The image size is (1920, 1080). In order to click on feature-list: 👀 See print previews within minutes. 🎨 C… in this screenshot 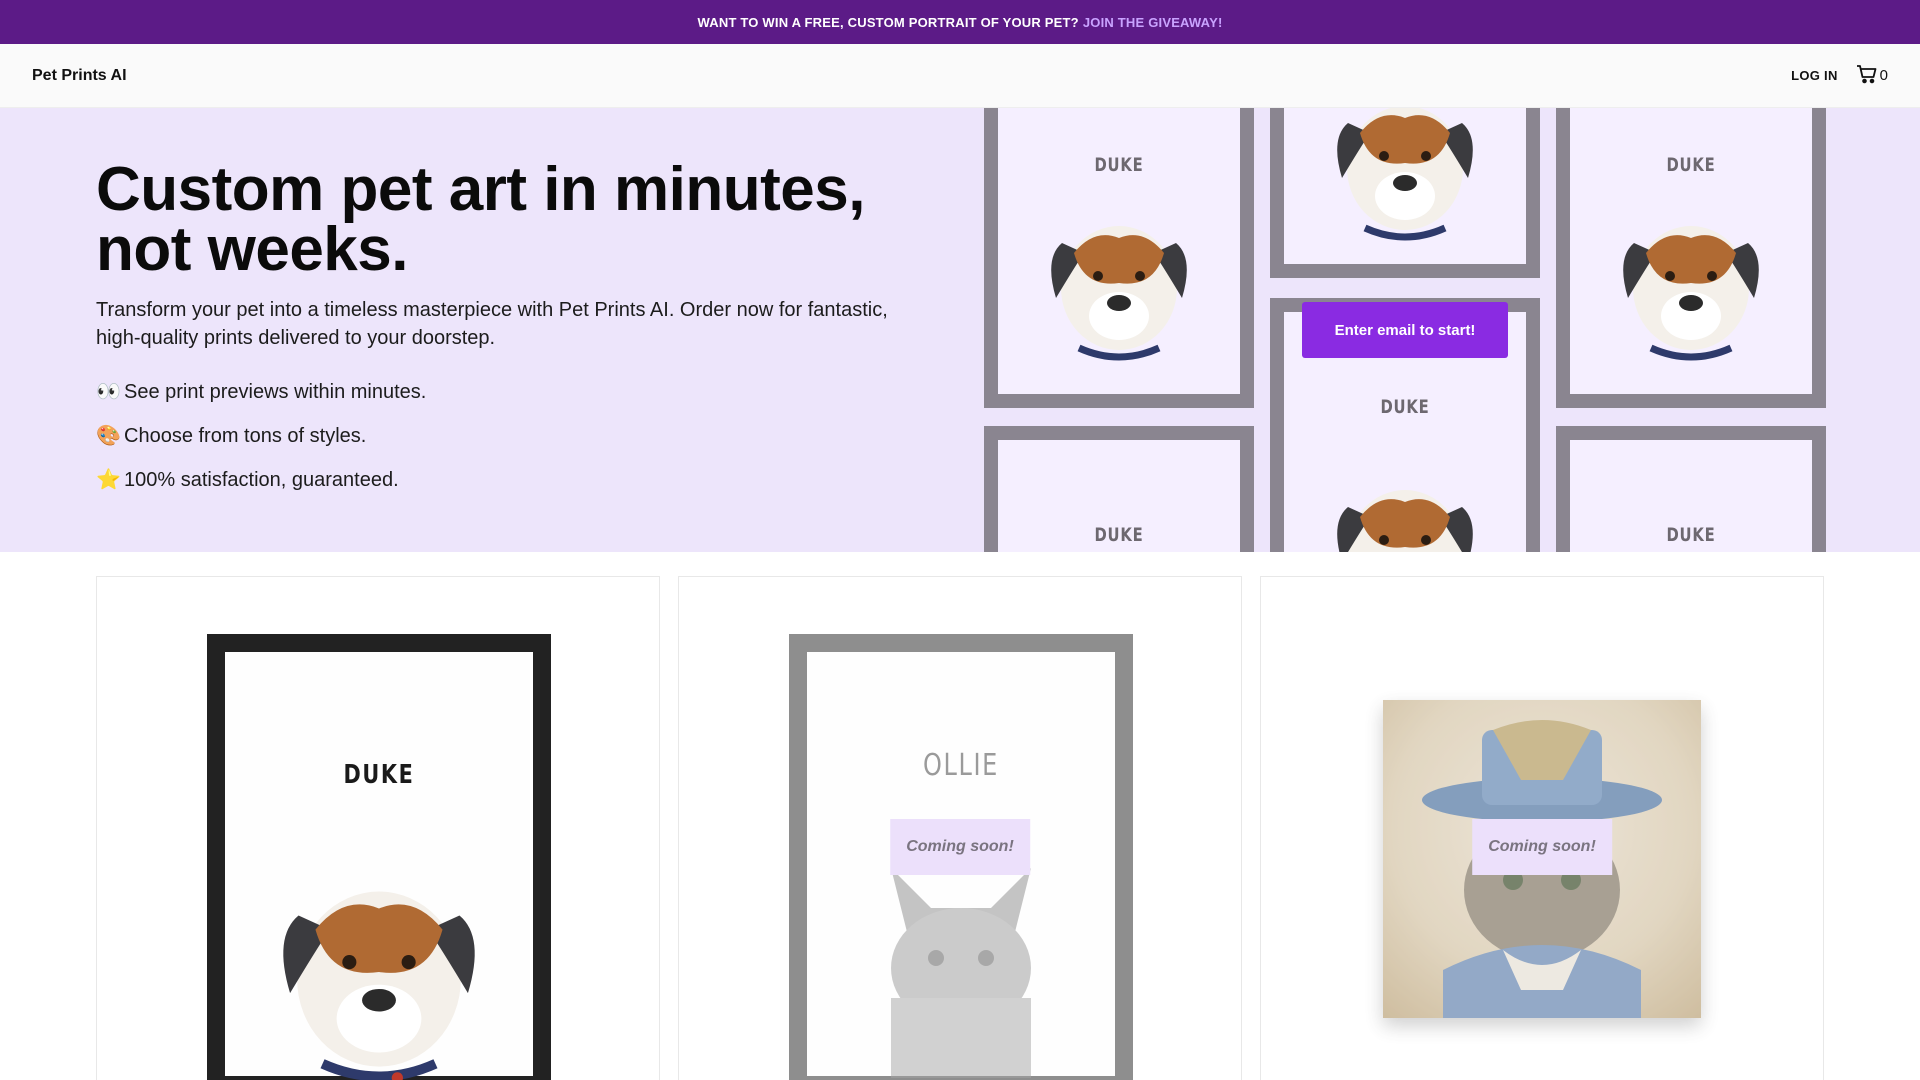, I will do `click(506, 436)`.